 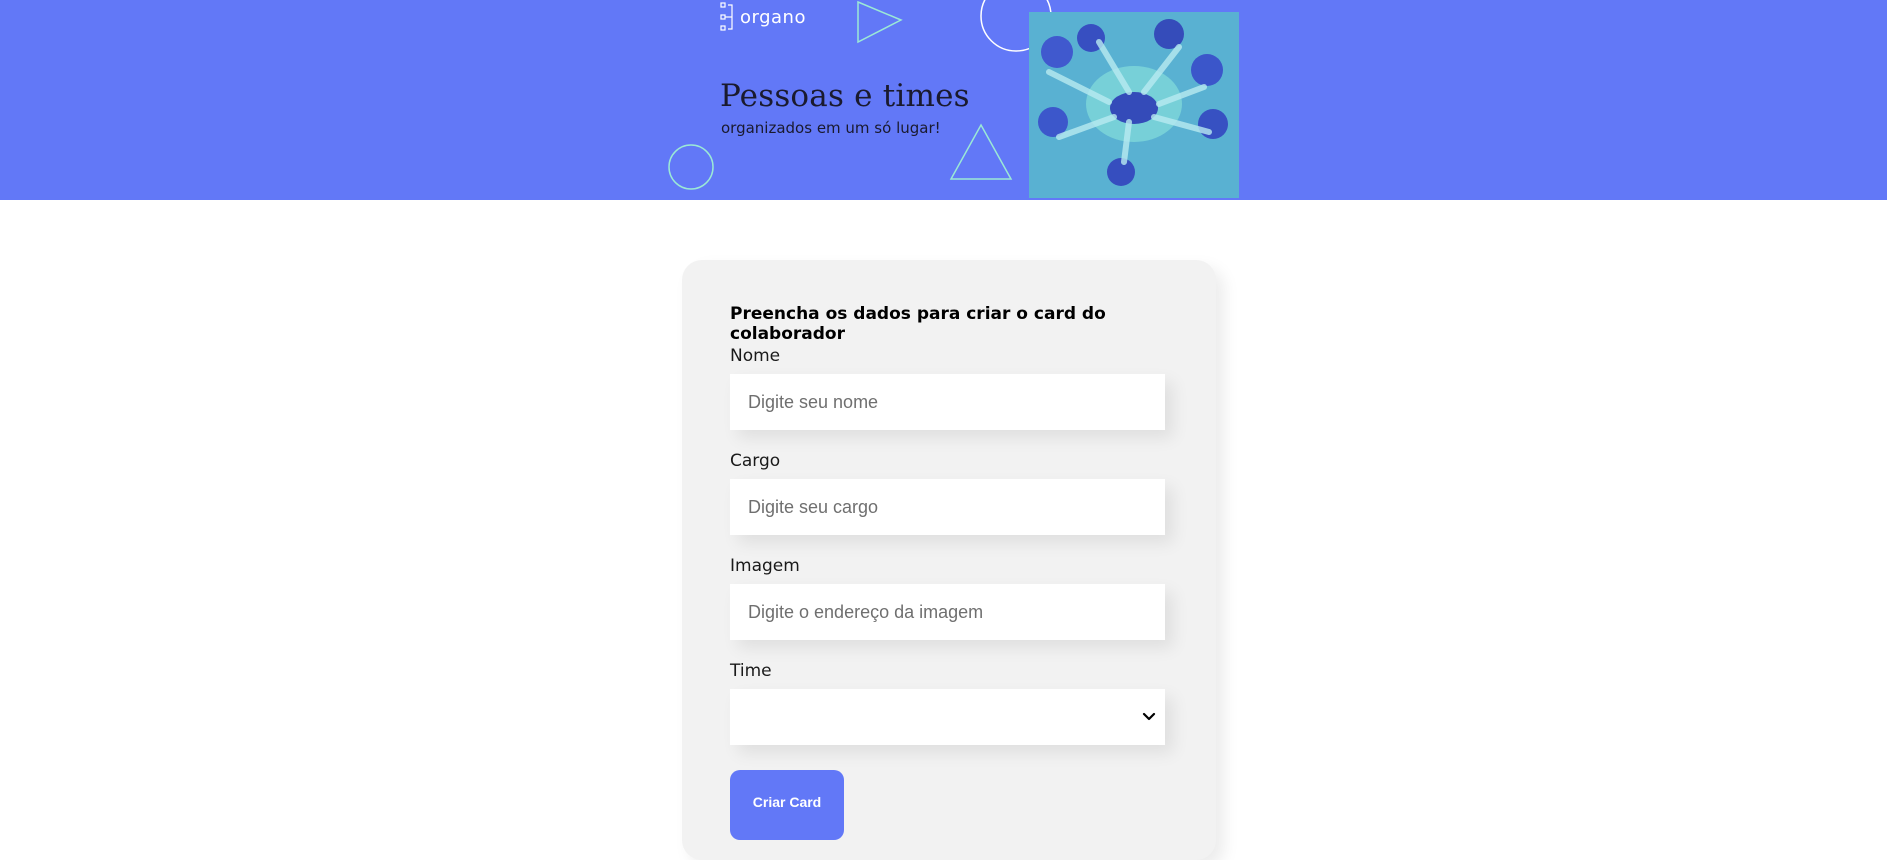 I want to click on hero-subline: organizados em um só lugar!, so click(x=831, y=128).